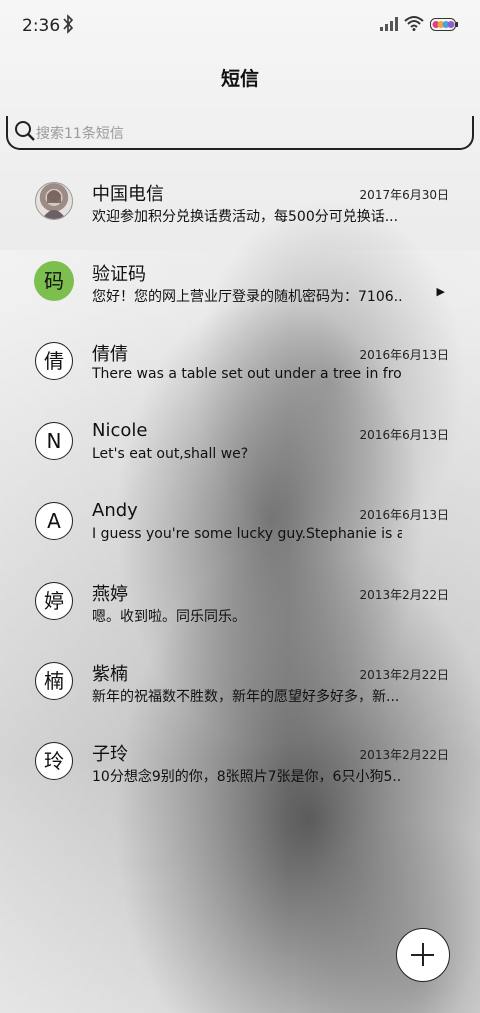  What do you see at coordinates (68, 24) in the screenshot?
I see `bluetooth-icon` at bounding box center [68, 24].